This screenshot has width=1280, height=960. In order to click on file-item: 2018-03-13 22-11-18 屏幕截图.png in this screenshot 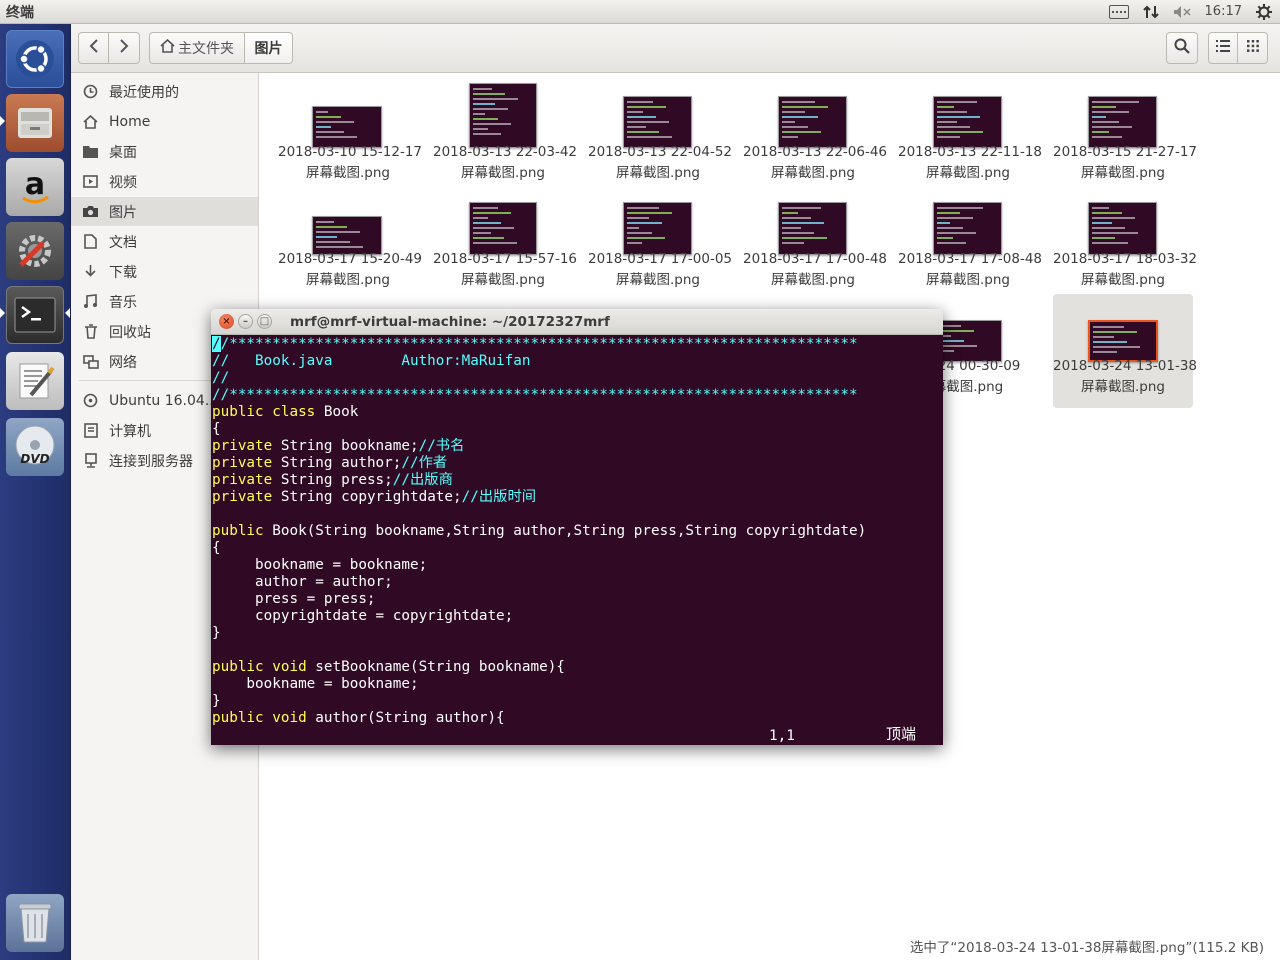, I will do `click(970, 130)`.